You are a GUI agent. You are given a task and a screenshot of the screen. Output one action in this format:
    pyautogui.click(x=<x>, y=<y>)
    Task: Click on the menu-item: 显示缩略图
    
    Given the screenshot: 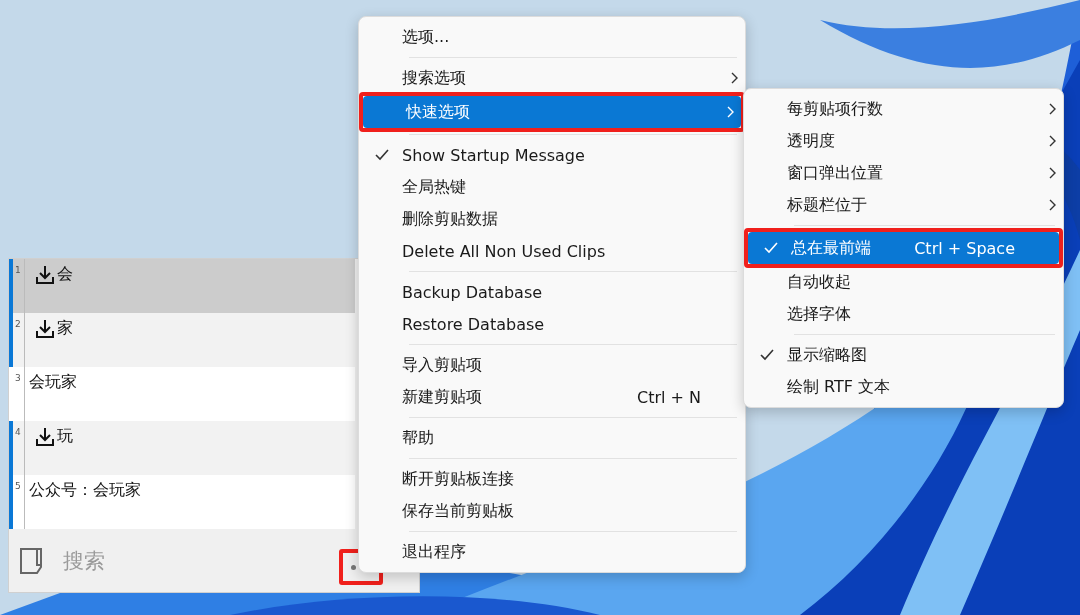 What is the action you would take?
    pyautogui.click(x=903, y=355)
    